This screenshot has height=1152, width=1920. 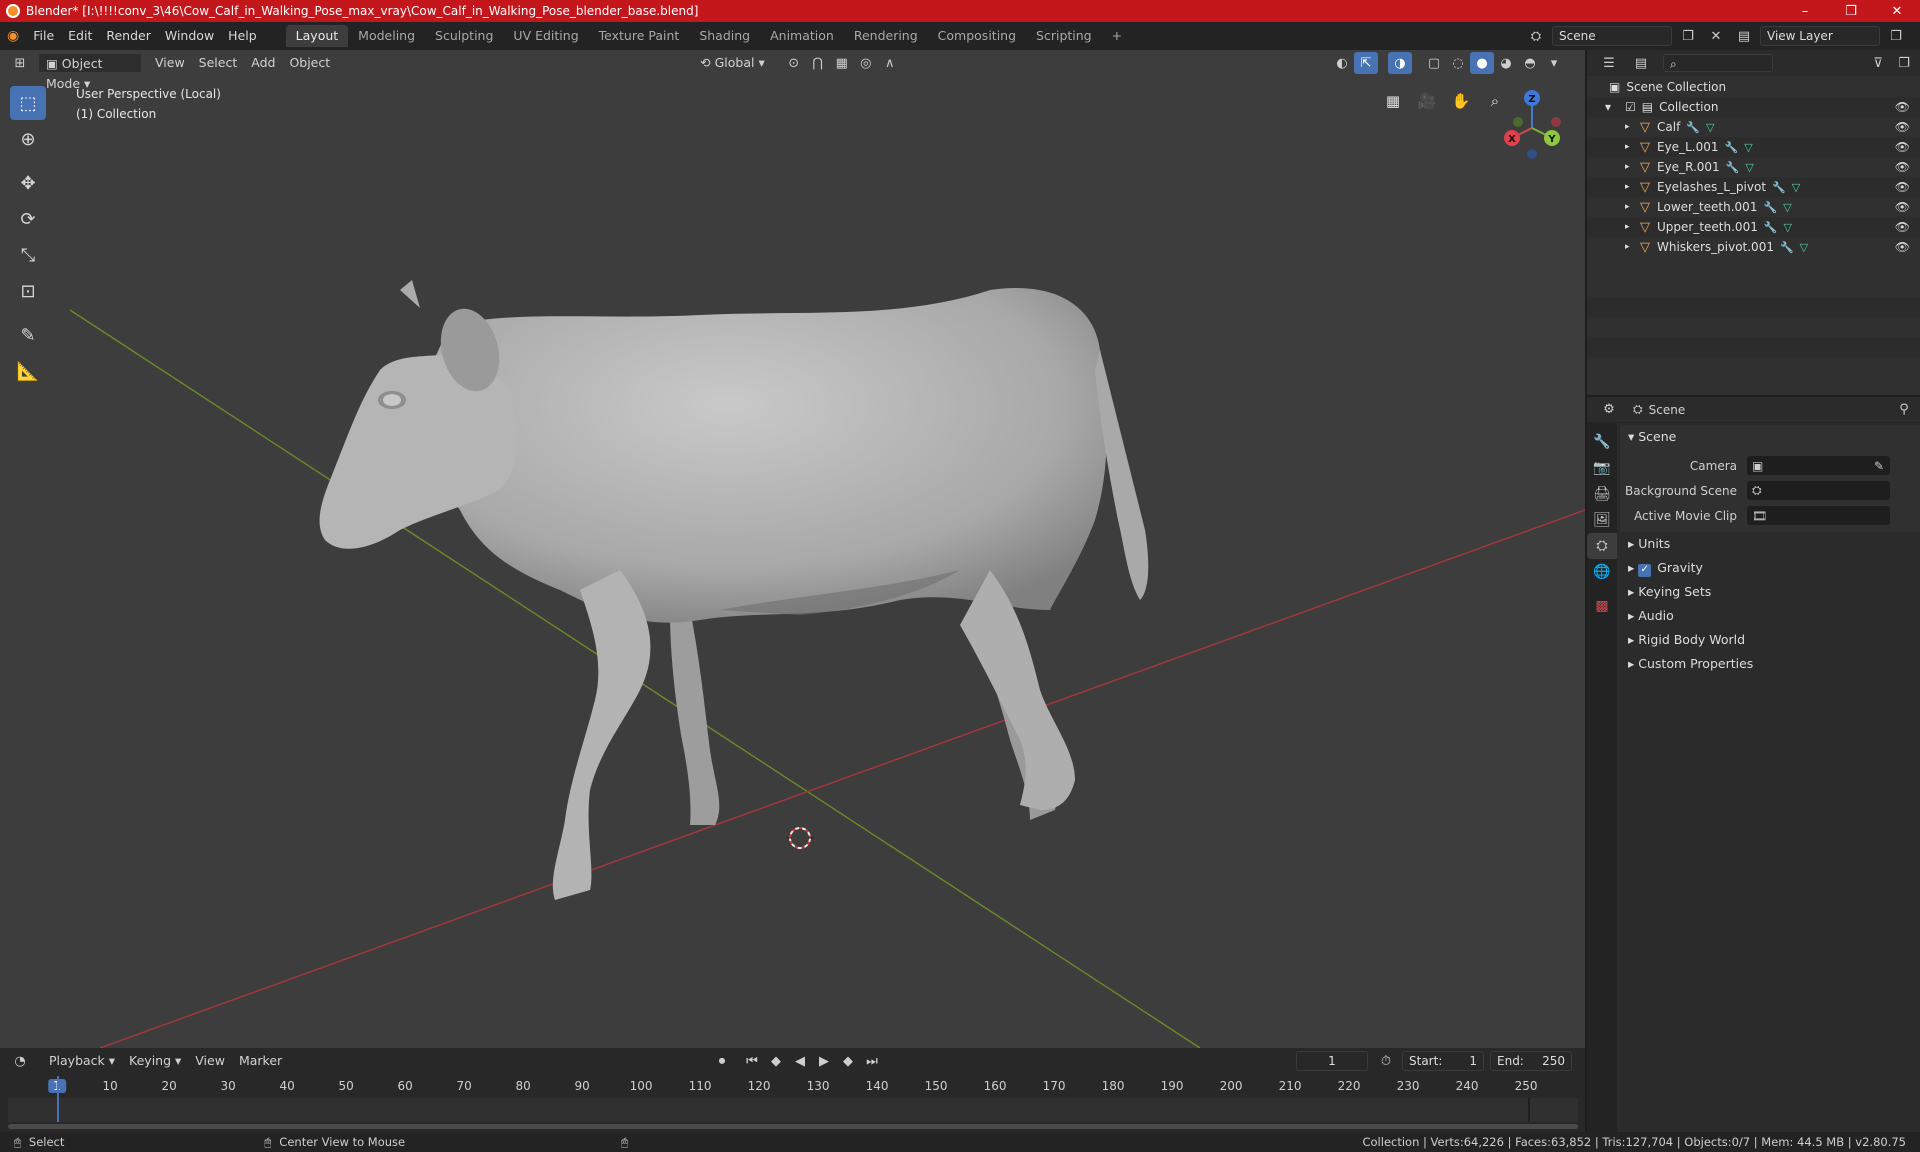 What do you see at coordinates (82, 1061) in the screenshot?
I see `playback-menu: Playback ▾` at bounding box center [82, 1061].